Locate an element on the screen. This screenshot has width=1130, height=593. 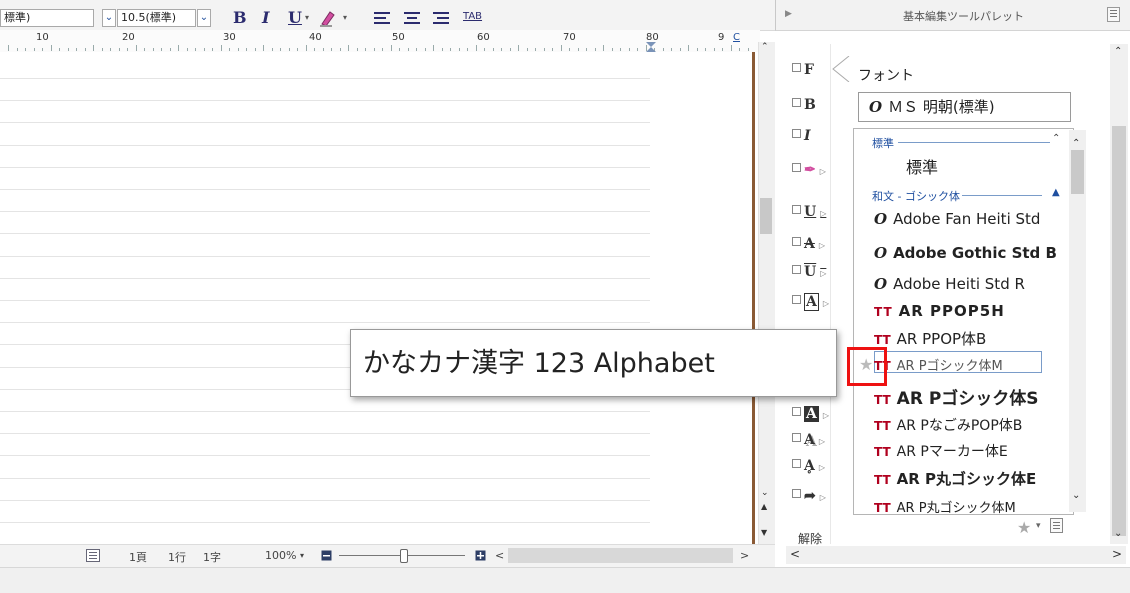
list-item: TT AR Pゴシック体M is located at coordinates (938, 364).